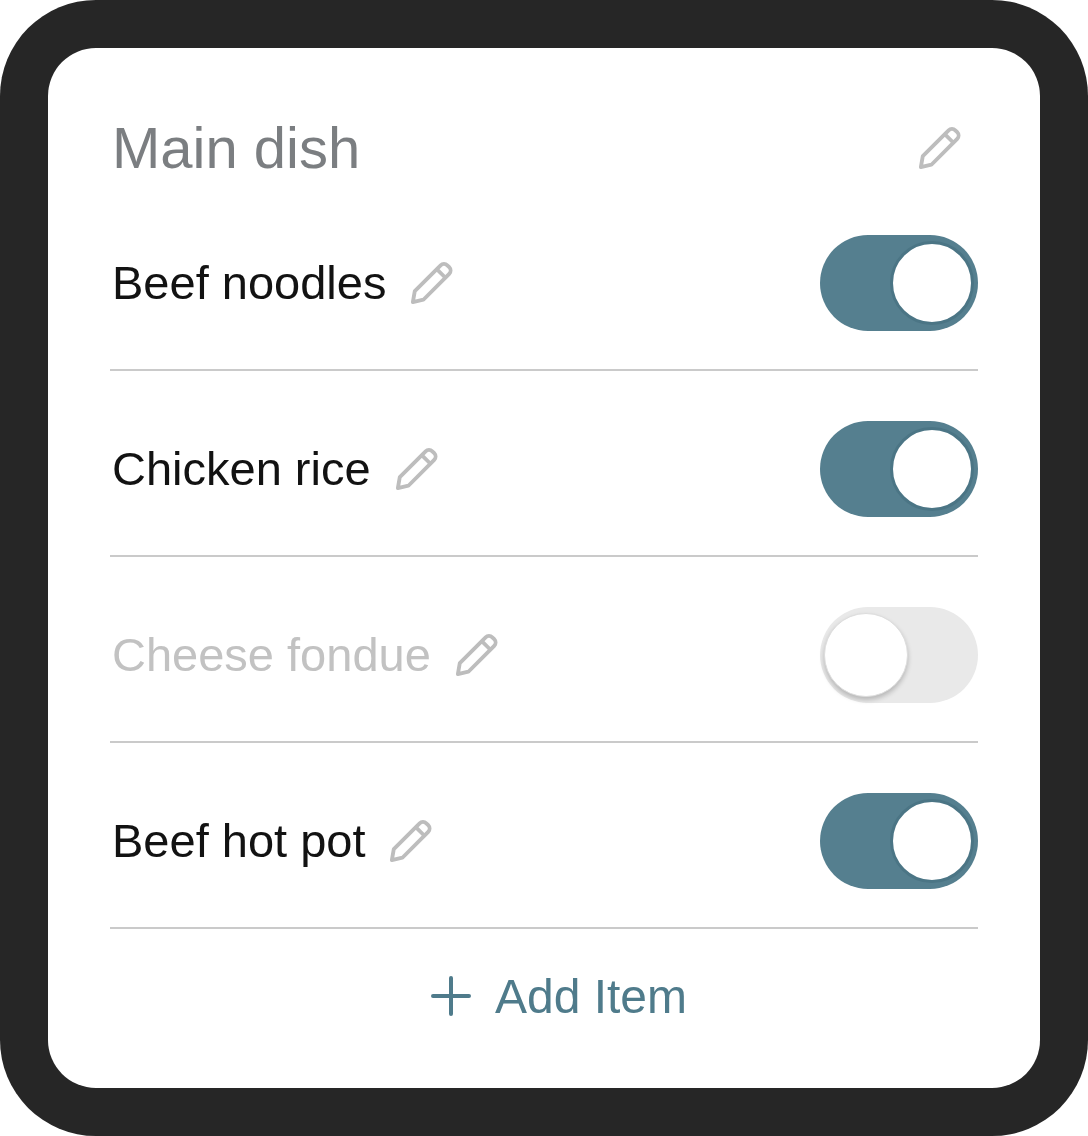  Describe the element at coordinates (559, 996) in the screenshot. I see `add-item-button: Add Item` at that location.